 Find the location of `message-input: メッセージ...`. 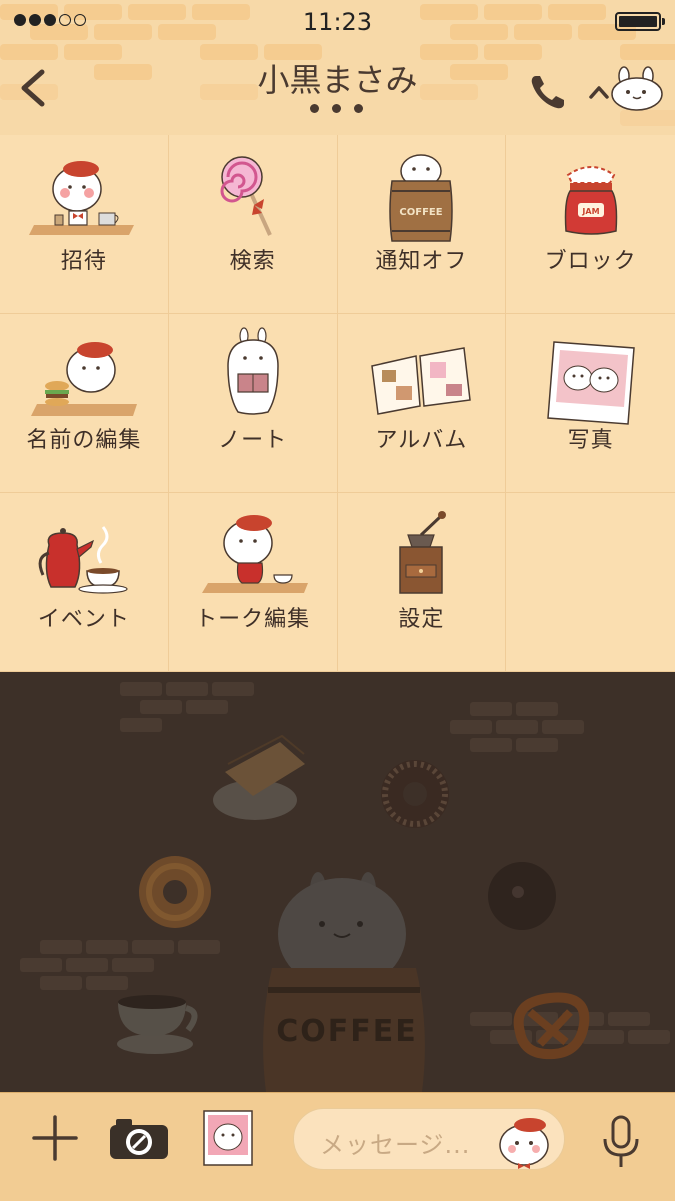

message-input: メッセージ... is located at coordinates (429, 1139).